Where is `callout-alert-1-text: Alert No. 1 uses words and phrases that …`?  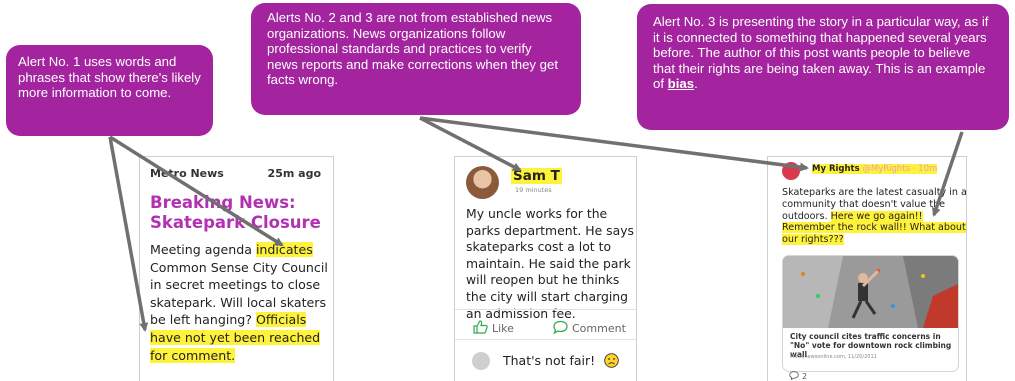 callout-alert-1-text: Alert No. 1 uses words and phrases that … is located at coordinates (109, 77).